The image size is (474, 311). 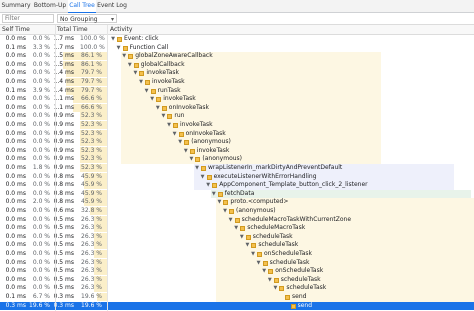 I want to click on total-time-value: 0.9 ms, so click(x=63, y=116).